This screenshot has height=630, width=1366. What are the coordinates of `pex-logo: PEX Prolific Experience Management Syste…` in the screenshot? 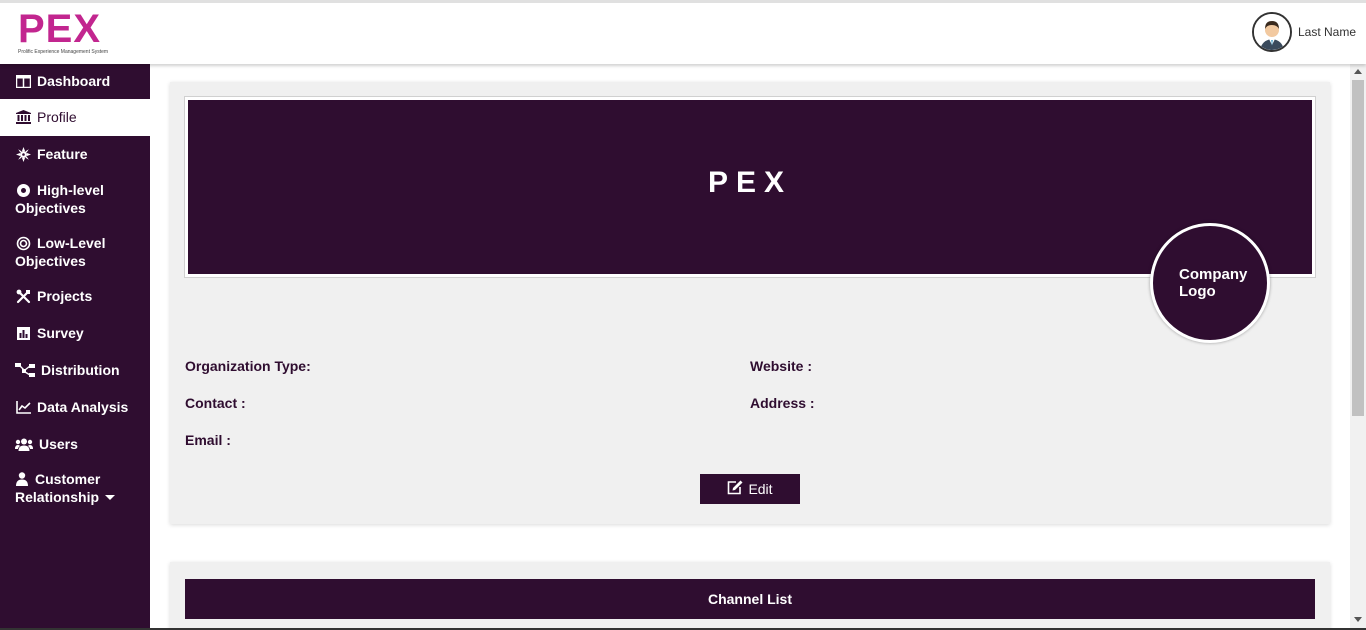 It's located at (63, 34).